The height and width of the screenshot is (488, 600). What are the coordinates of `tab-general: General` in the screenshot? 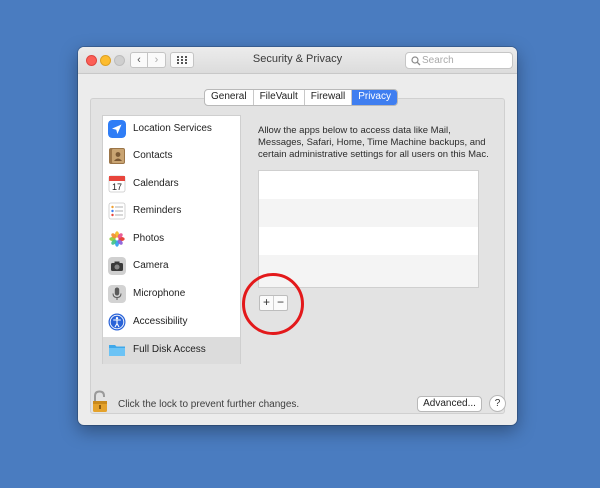 It's located at (229, 97).